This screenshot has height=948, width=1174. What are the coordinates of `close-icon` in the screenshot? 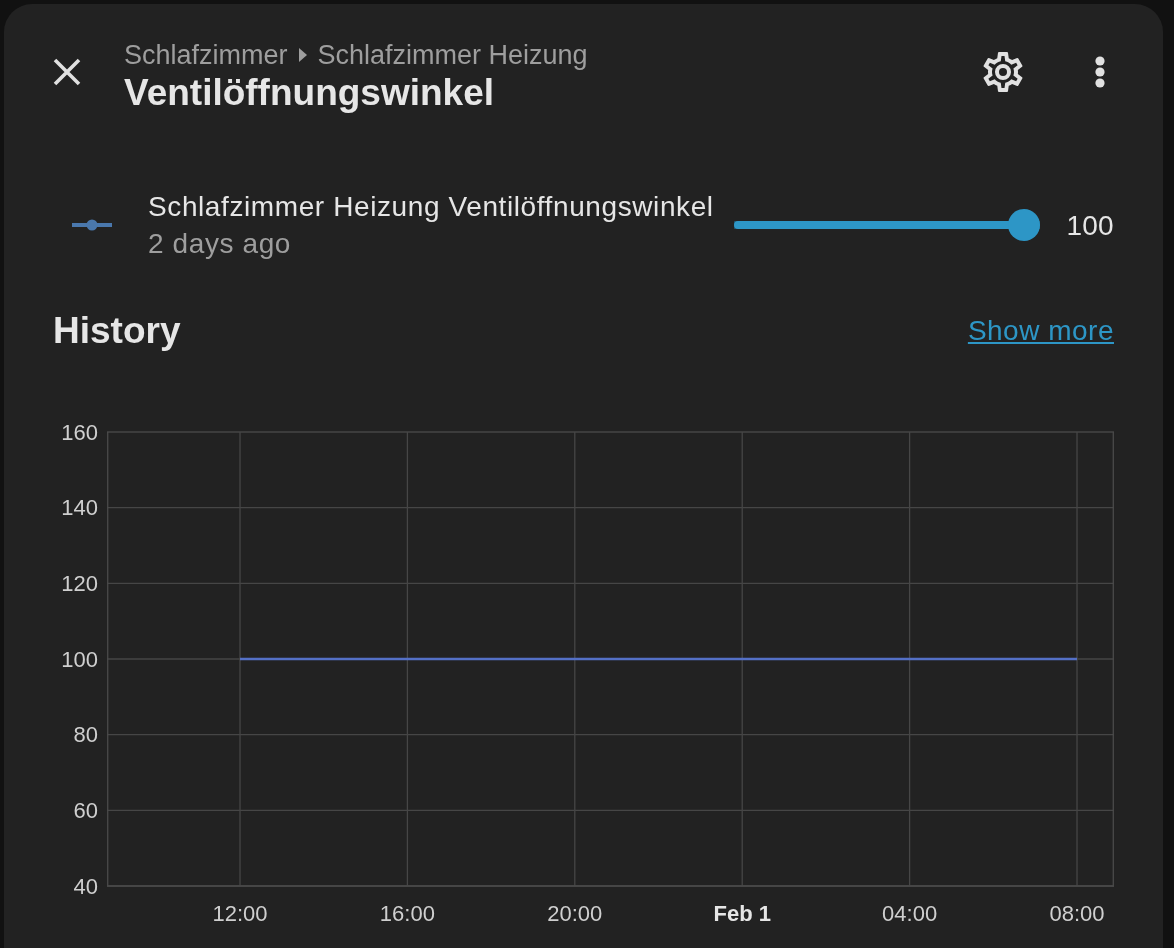 It's located at (67, 72).